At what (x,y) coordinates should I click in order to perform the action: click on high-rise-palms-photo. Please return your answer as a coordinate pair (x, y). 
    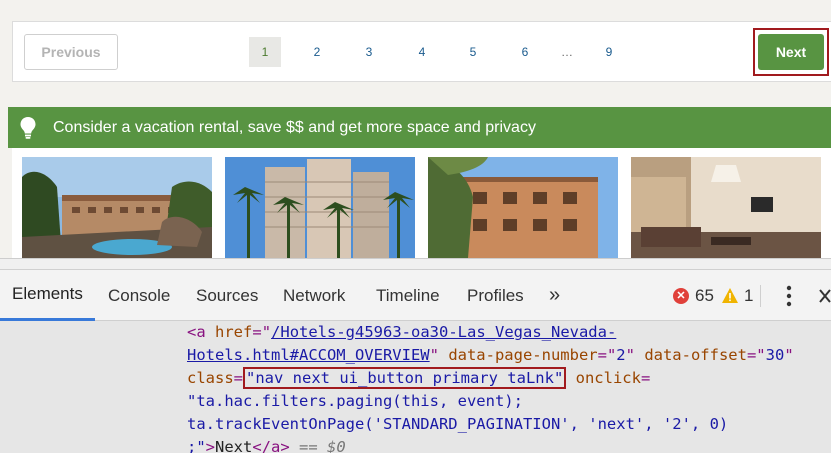
    Looking at the image, I should click on (320, 207).